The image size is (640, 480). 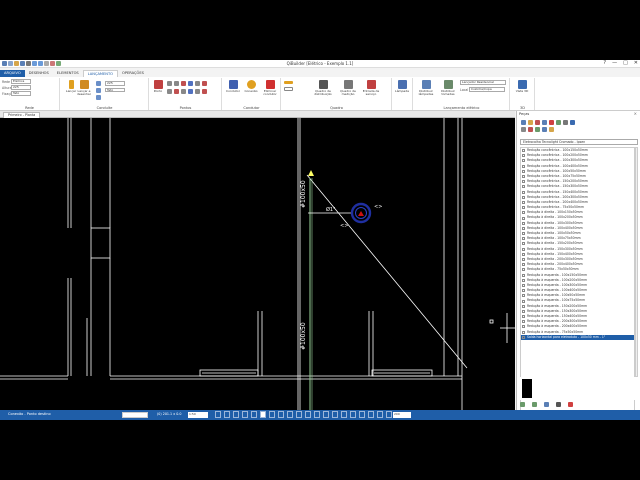 What do you see at coordinates (158, 86) in the screenshot?
I see `ponto-button: Ponto` at bounding box center [158, 86].